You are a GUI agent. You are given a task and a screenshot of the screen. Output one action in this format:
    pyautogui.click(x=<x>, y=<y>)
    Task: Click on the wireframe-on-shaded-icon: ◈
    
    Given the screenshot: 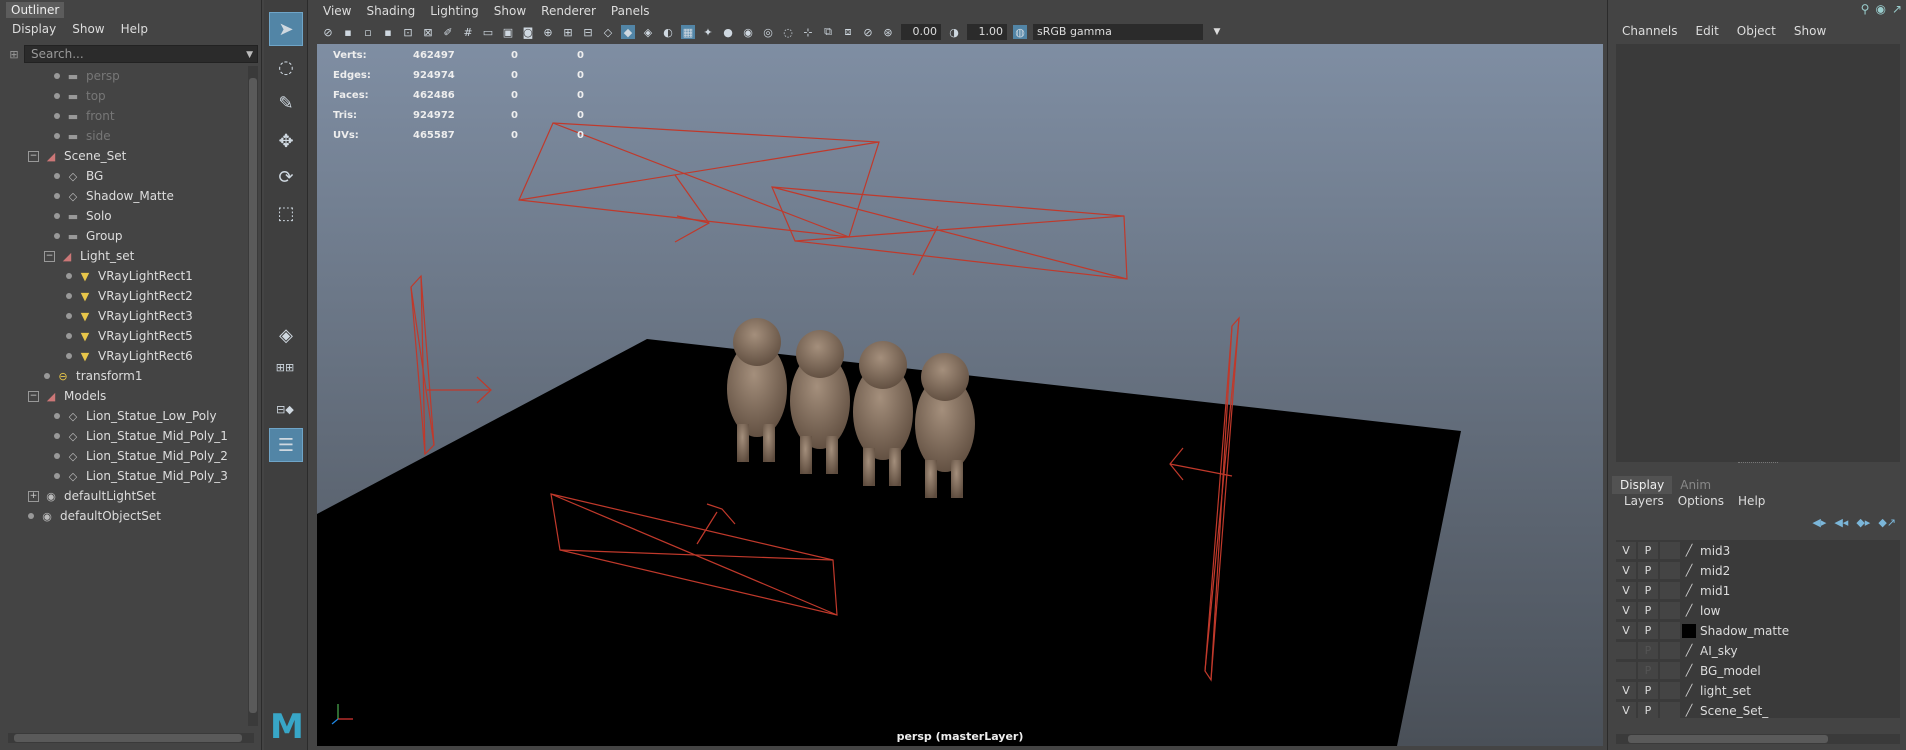 What is the action you would take?
    pyautogui.click(x=648, y=32)
    